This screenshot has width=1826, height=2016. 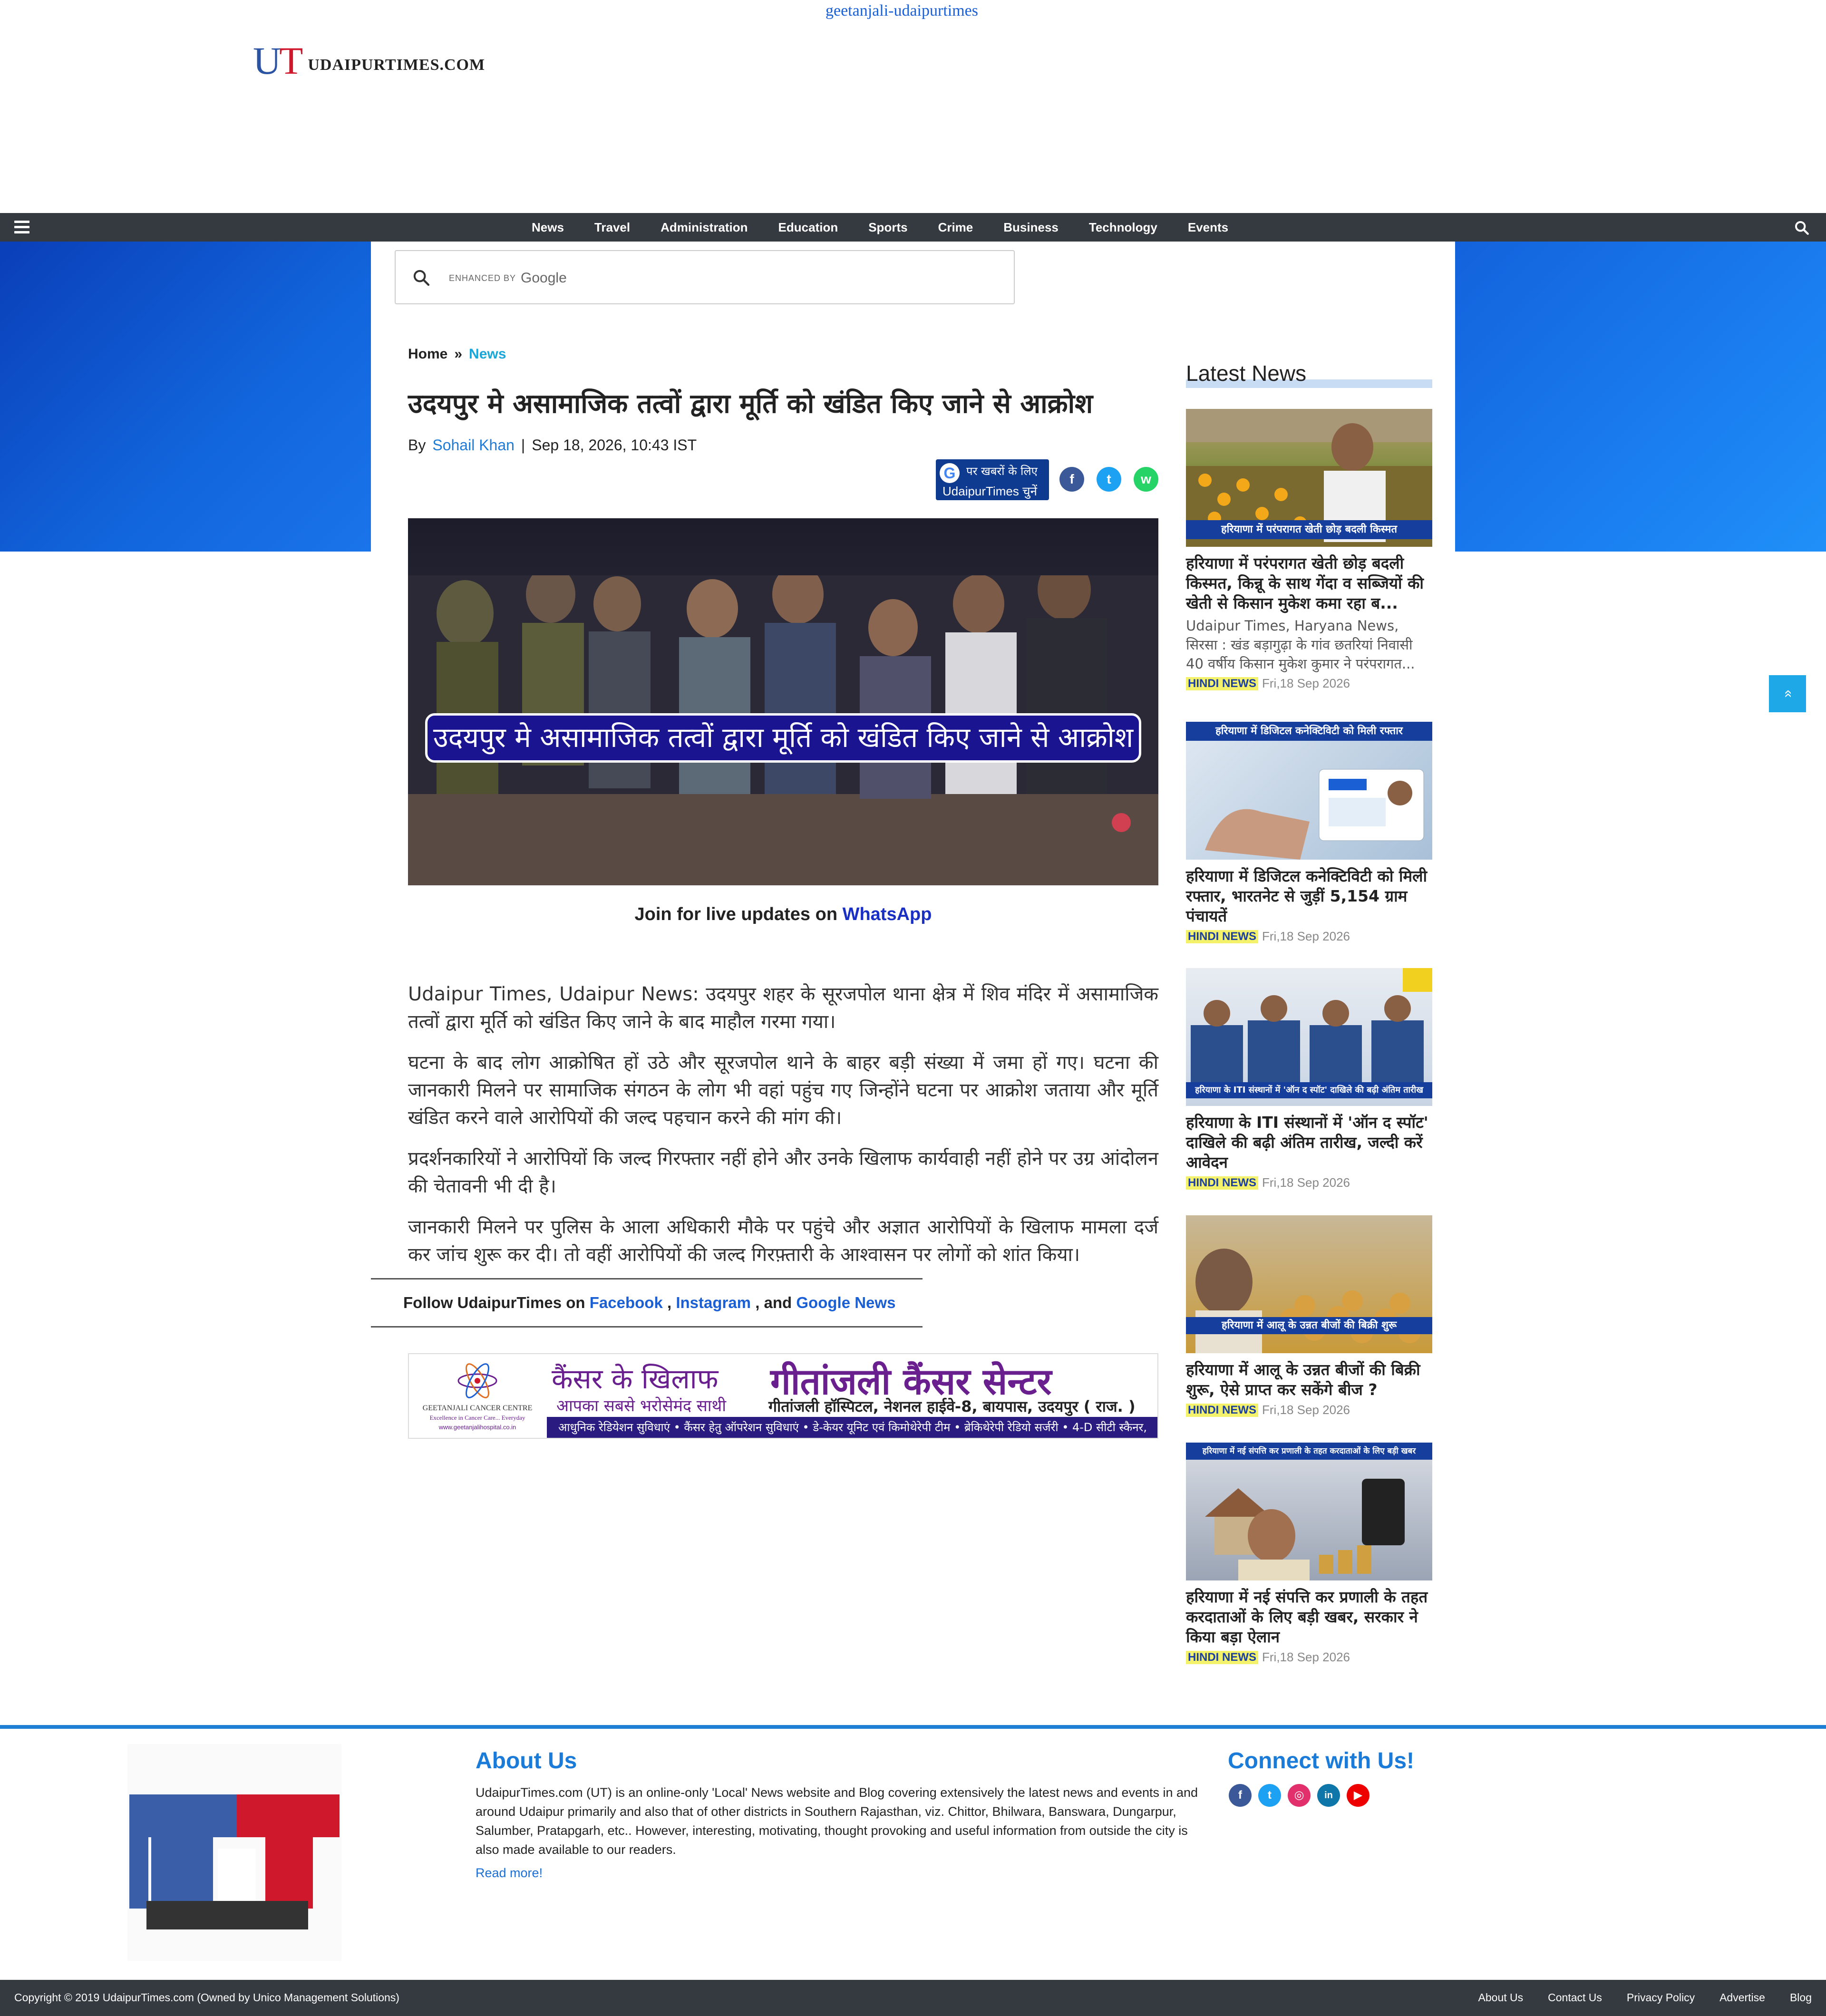 What do you see at coordinates (1328, 1795) in the screenshot?
I see `linkedin-icon: in` at bounding box center [1328, 1795].